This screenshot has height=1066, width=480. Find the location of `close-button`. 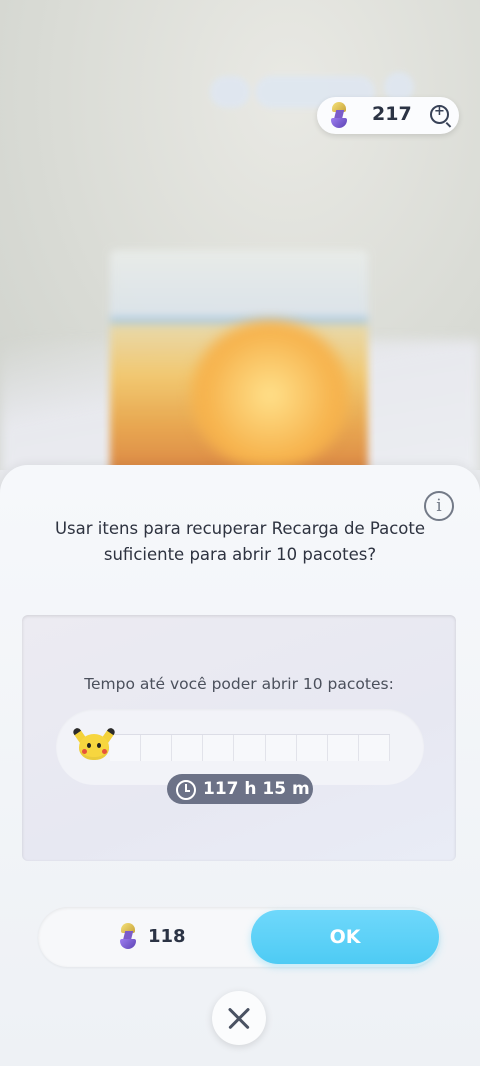

close-button is located at coordinates (239, 1018).